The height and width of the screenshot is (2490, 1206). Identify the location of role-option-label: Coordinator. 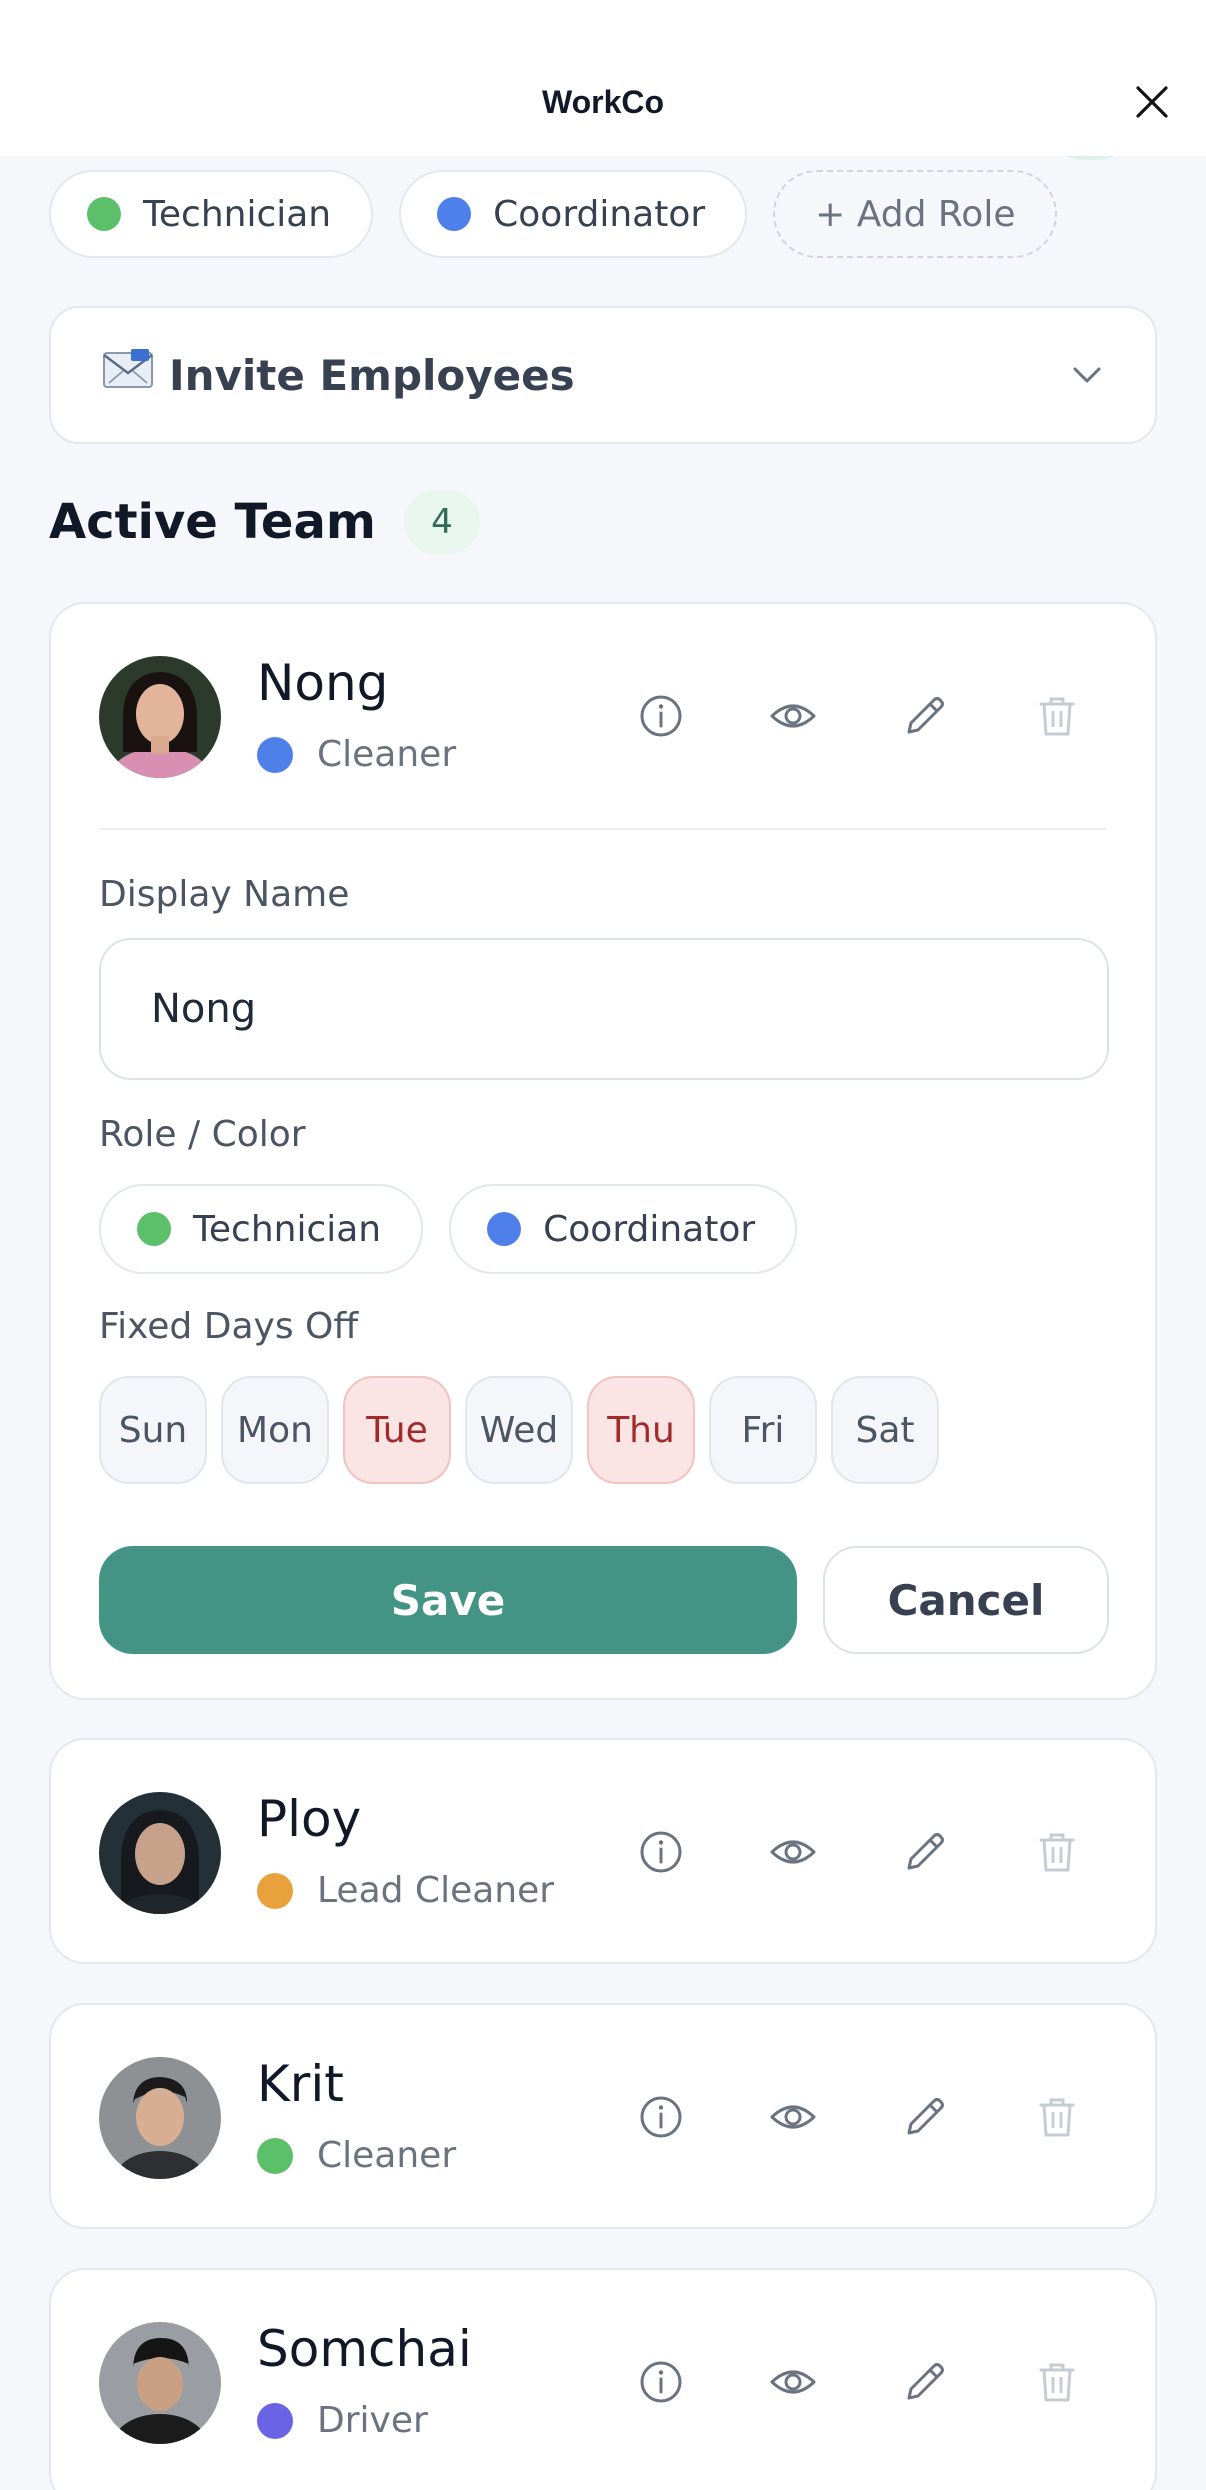
(649, 1229).